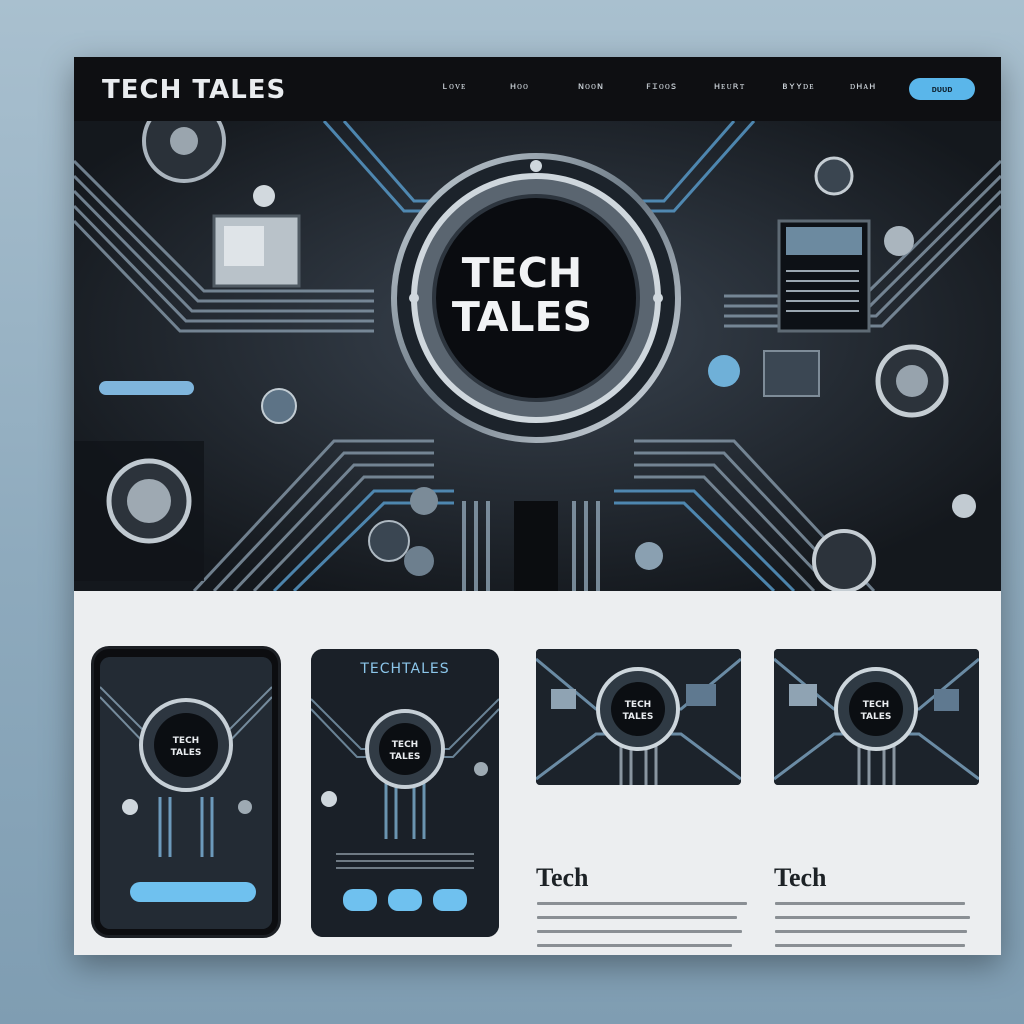 The height and width of the screenshot is (1024, 1024). I want to click on nav-item-1: ʟᴏᴠᴇ, so click(476, 86).